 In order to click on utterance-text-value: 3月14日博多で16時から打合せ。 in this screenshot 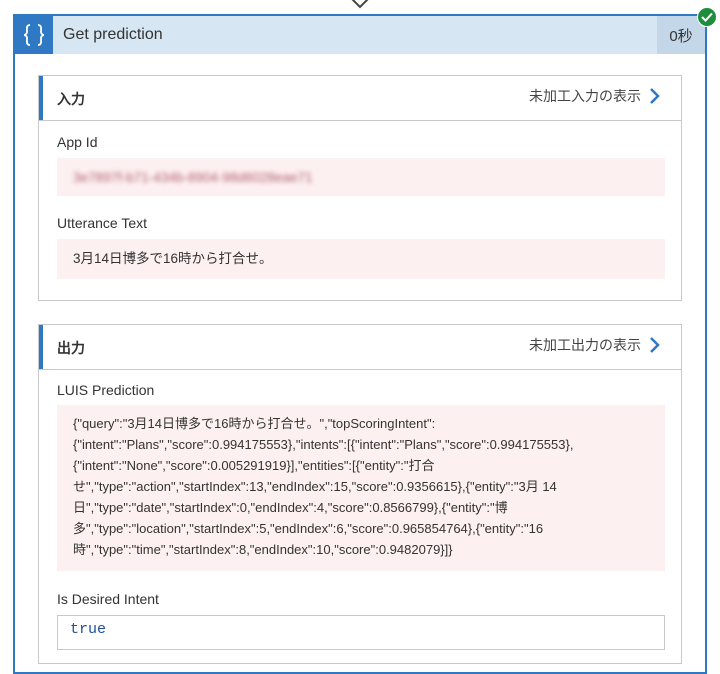, I will do `click(361, 259)`.